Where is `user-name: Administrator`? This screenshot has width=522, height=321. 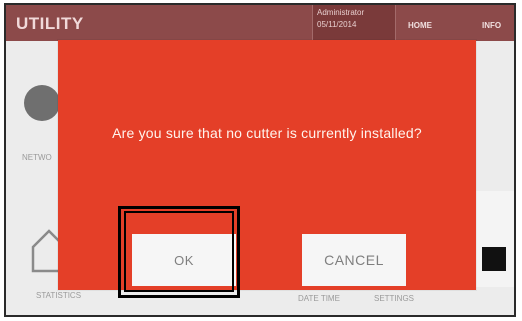 user-name: Administrator is located at coordinates (341, 12).